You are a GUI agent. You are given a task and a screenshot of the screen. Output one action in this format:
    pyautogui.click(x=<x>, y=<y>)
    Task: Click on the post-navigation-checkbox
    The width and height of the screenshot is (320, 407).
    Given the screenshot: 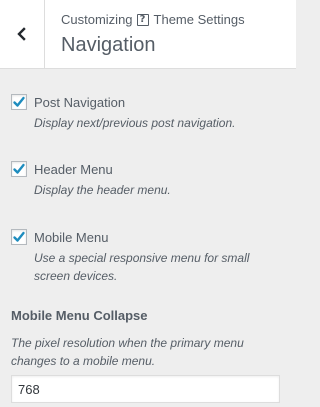 What is the action you would take?
    pyautogui.click(x=19, y=102)
    